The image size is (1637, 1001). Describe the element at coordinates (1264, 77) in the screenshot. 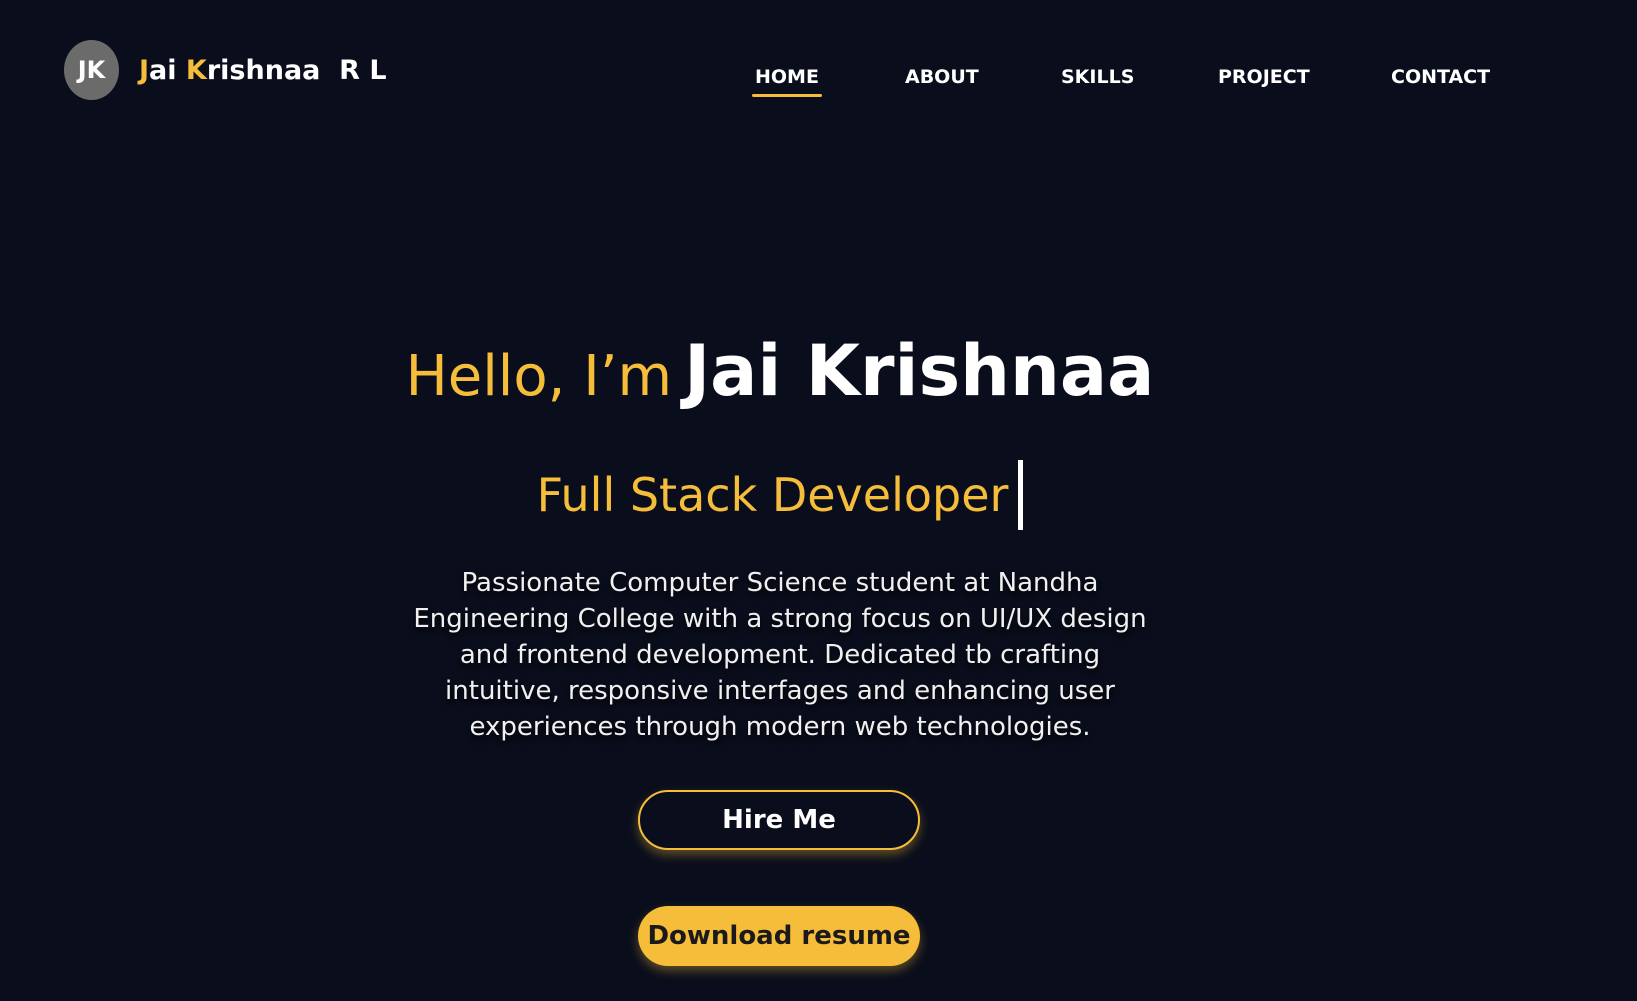

I see `nav-item-project: PROJECT` at that location.